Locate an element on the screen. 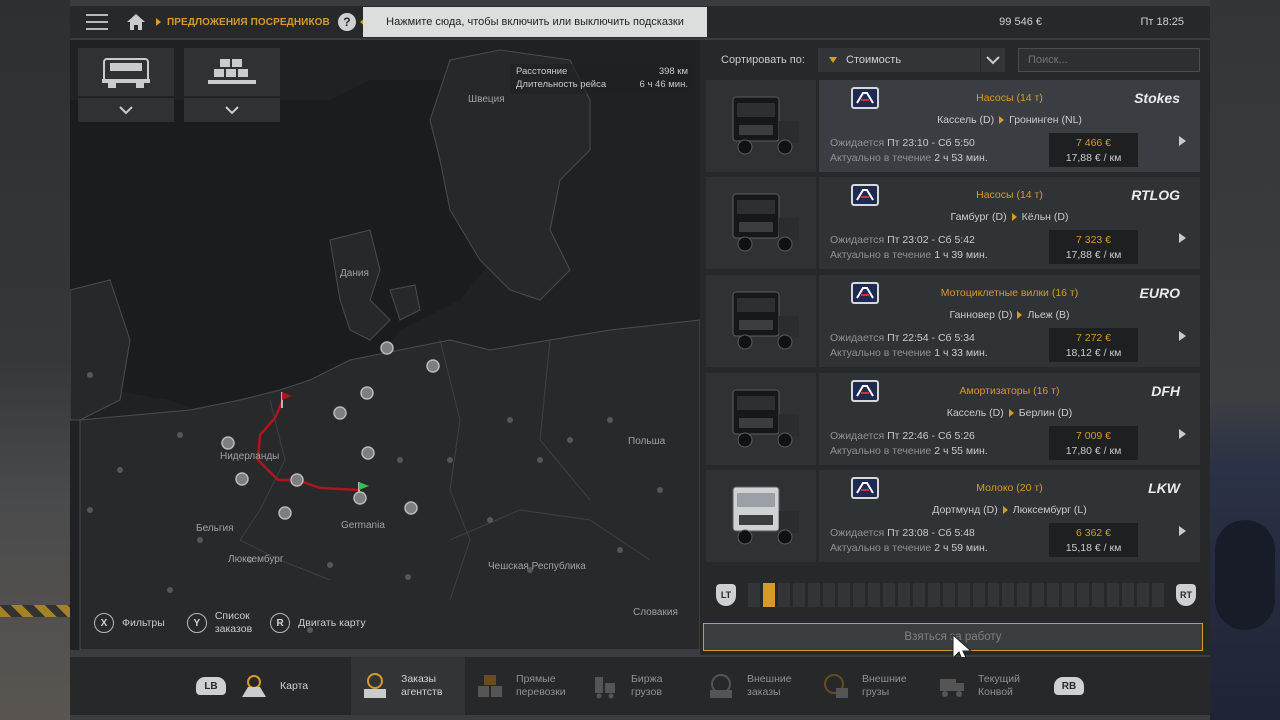  nav-current-convoy: Текущий Конвой is located at coordinates (993, 686).